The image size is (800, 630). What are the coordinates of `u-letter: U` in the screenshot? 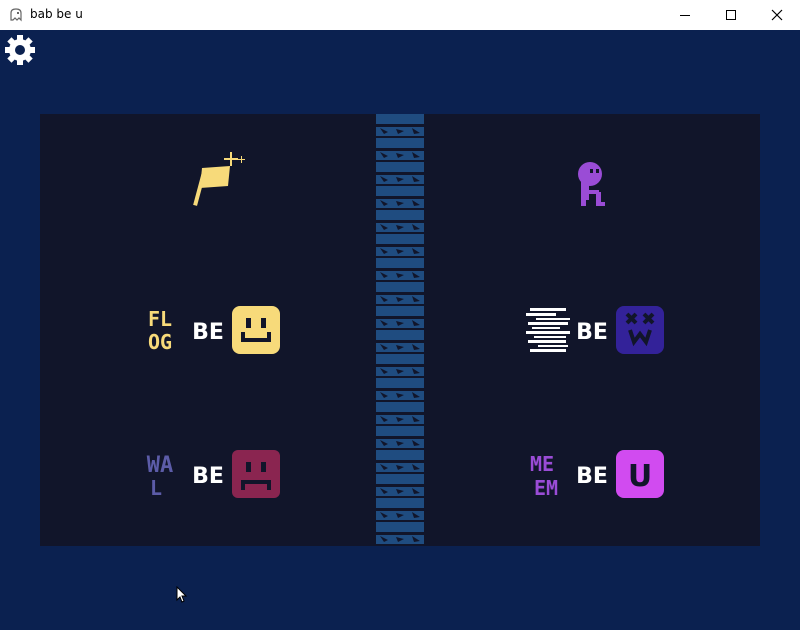 It's located at (640, 476).